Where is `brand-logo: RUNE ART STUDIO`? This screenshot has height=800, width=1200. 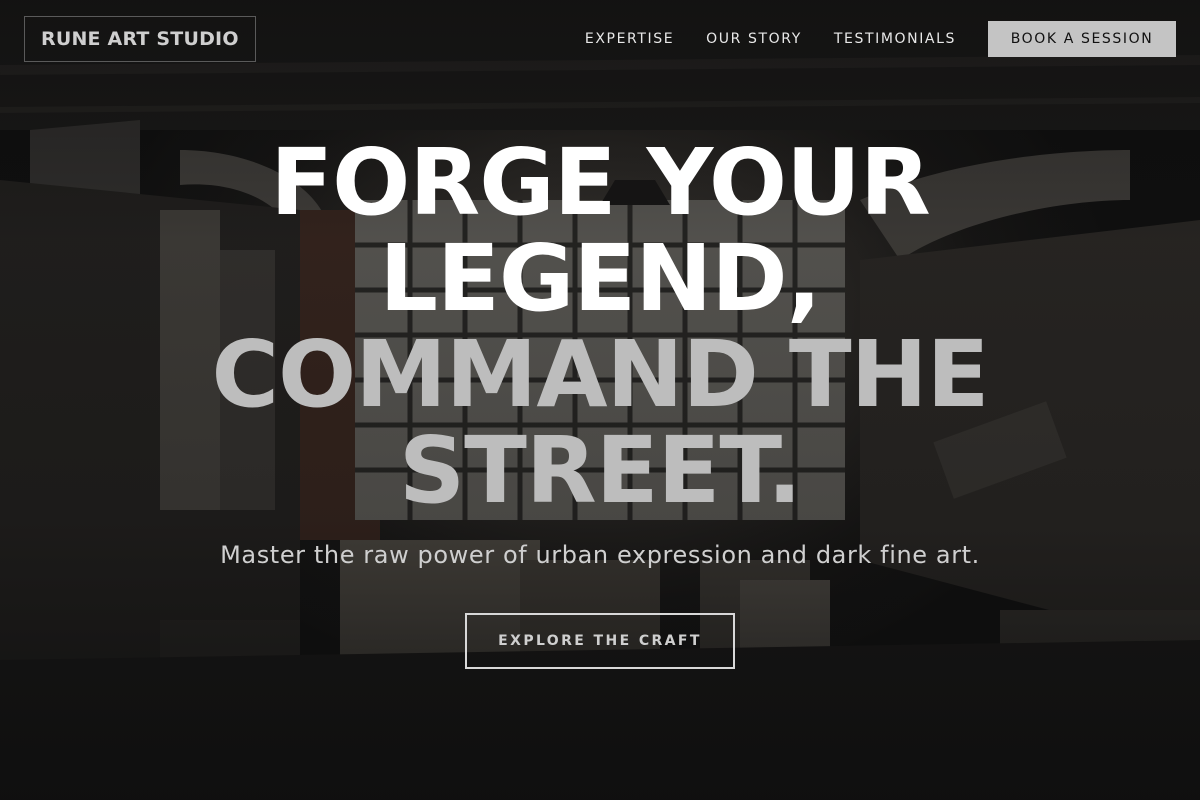 brand-logo: RUNE ART STUDIO is located at coordinates (140, 39).